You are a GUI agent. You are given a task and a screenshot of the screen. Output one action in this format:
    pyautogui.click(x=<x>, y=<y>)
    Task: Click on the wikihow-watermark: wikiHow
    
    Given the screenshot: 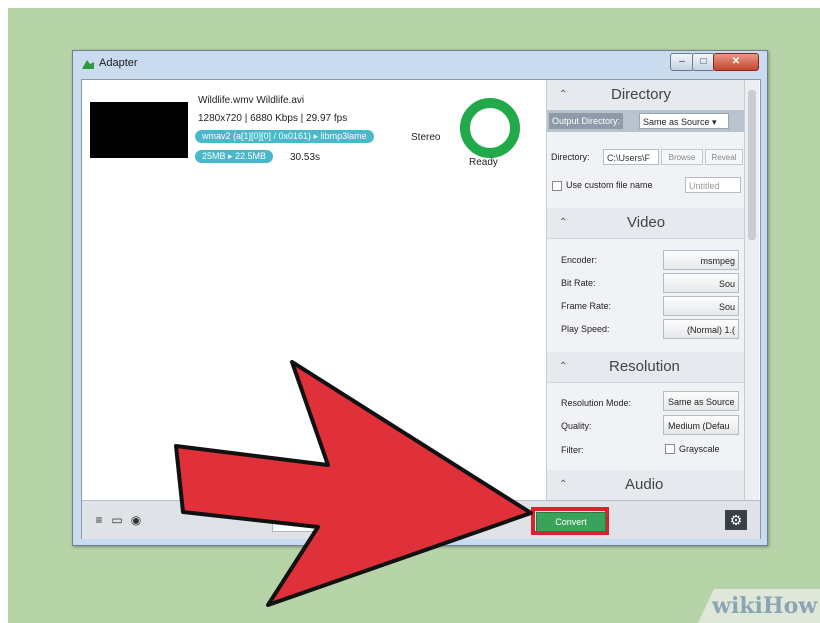 What is the action you would take?
    pyautogui.click(x=759, y=606)
    